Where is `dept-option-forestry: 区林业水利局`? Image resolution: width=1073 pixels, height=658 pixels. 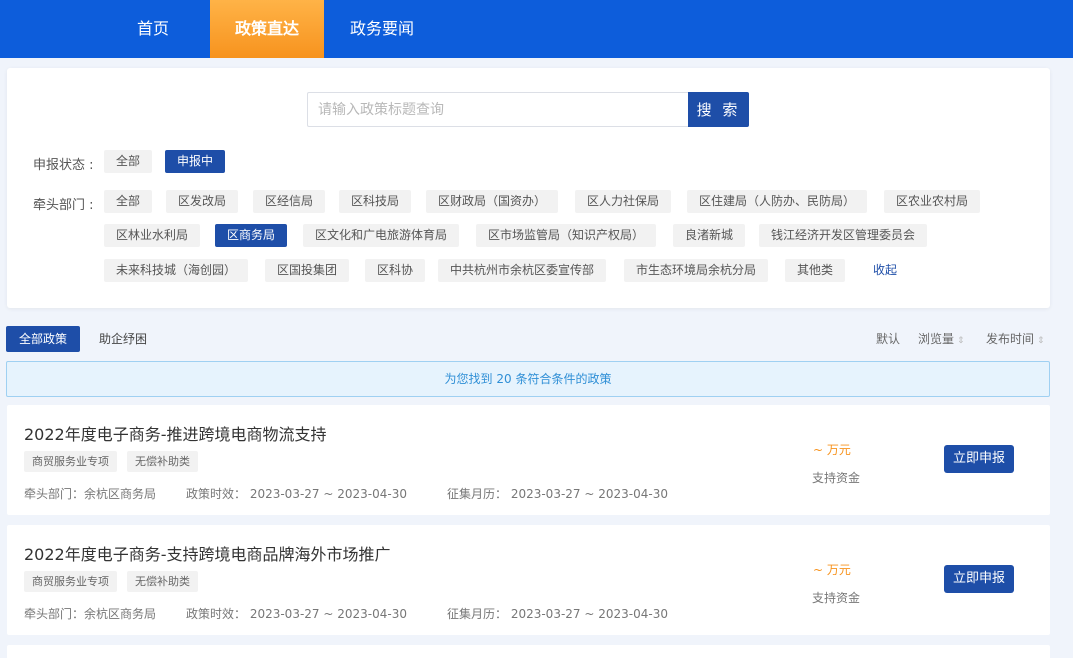
dept-option-forestry: 区林业水利局 is located at coordinates (152, 235).